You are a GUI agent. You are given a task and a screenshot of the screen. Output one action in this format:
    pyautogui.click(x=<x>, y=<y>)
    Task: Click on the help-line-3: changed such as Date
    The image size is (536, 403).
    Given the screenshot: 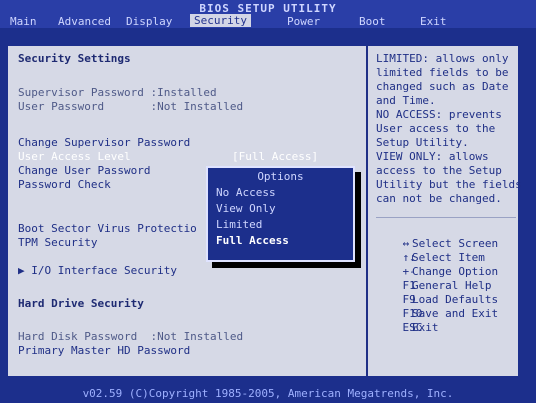 What is the action you would take?
    pyautogui.click(x=442, y=86)
    